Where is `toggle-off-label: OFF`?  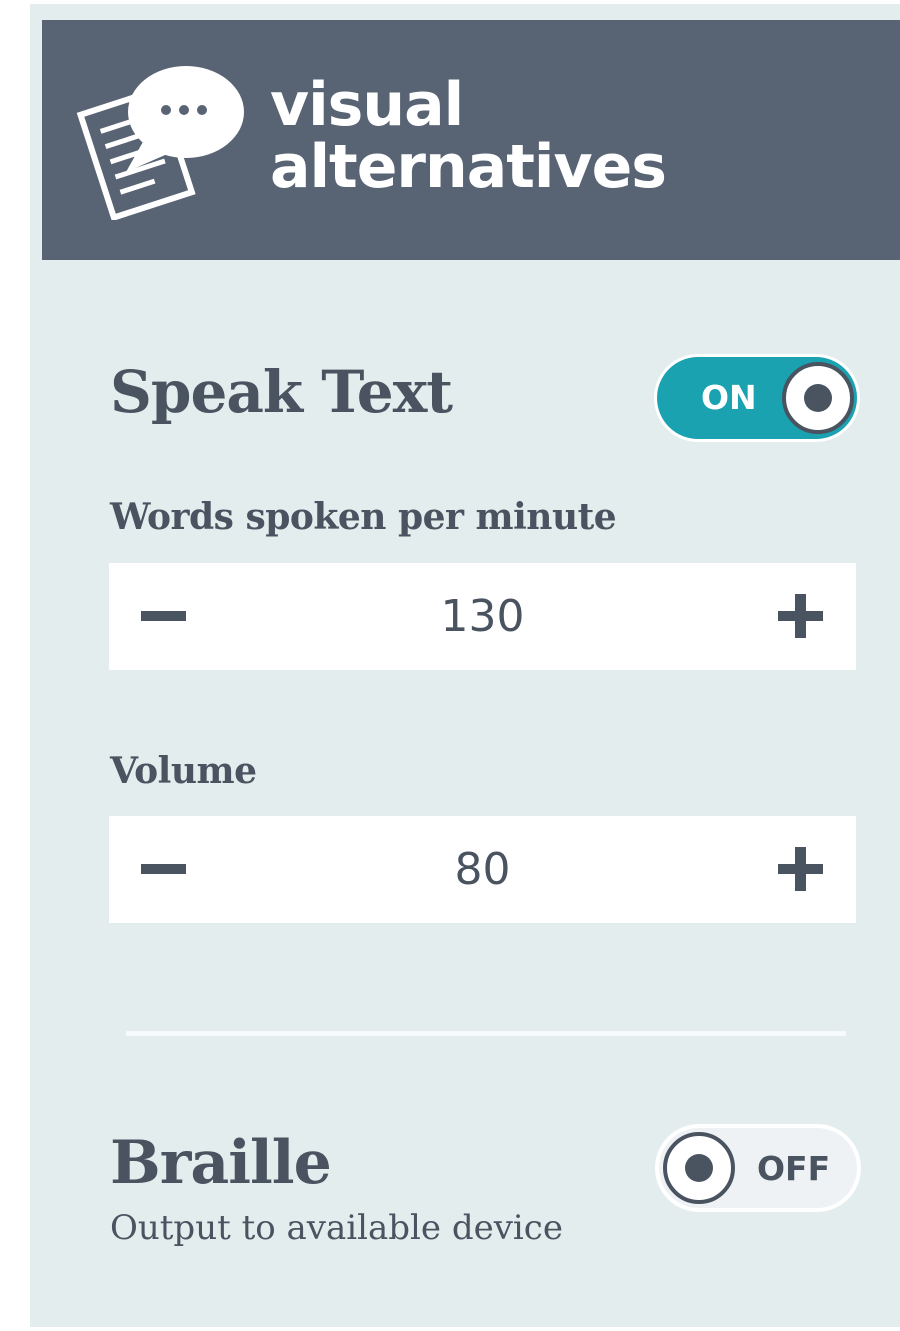 toggle-off-label: OFF is located at coordinates (794, 1168).